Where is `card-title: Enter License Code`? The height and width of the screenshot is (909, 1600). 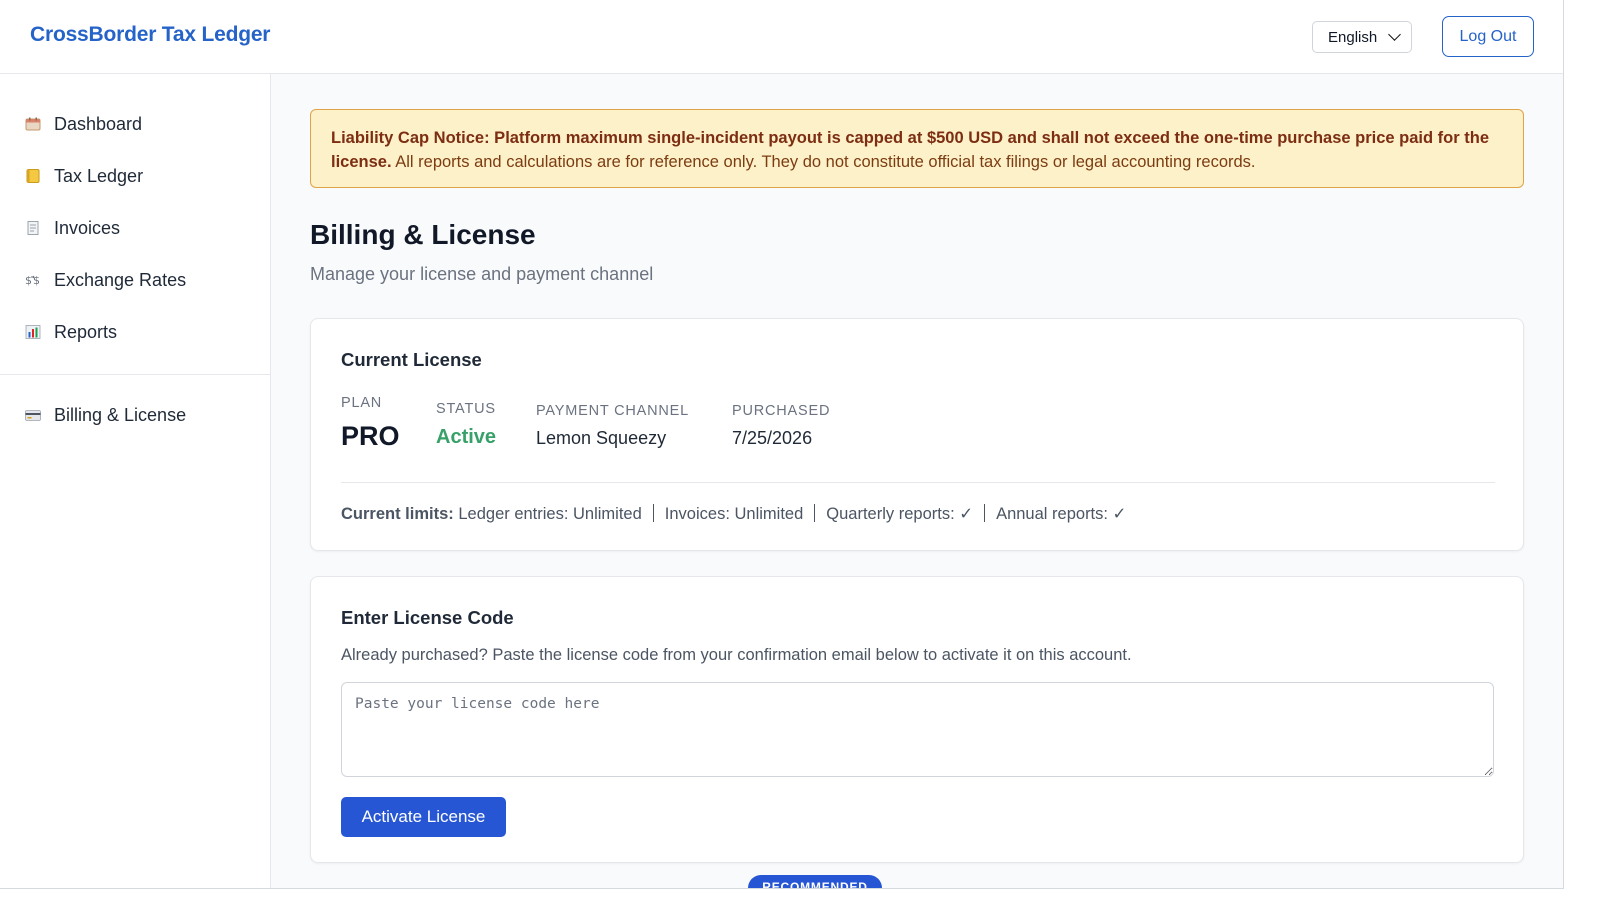
card-title: Enter License Code is located at coordinates (427, 617).